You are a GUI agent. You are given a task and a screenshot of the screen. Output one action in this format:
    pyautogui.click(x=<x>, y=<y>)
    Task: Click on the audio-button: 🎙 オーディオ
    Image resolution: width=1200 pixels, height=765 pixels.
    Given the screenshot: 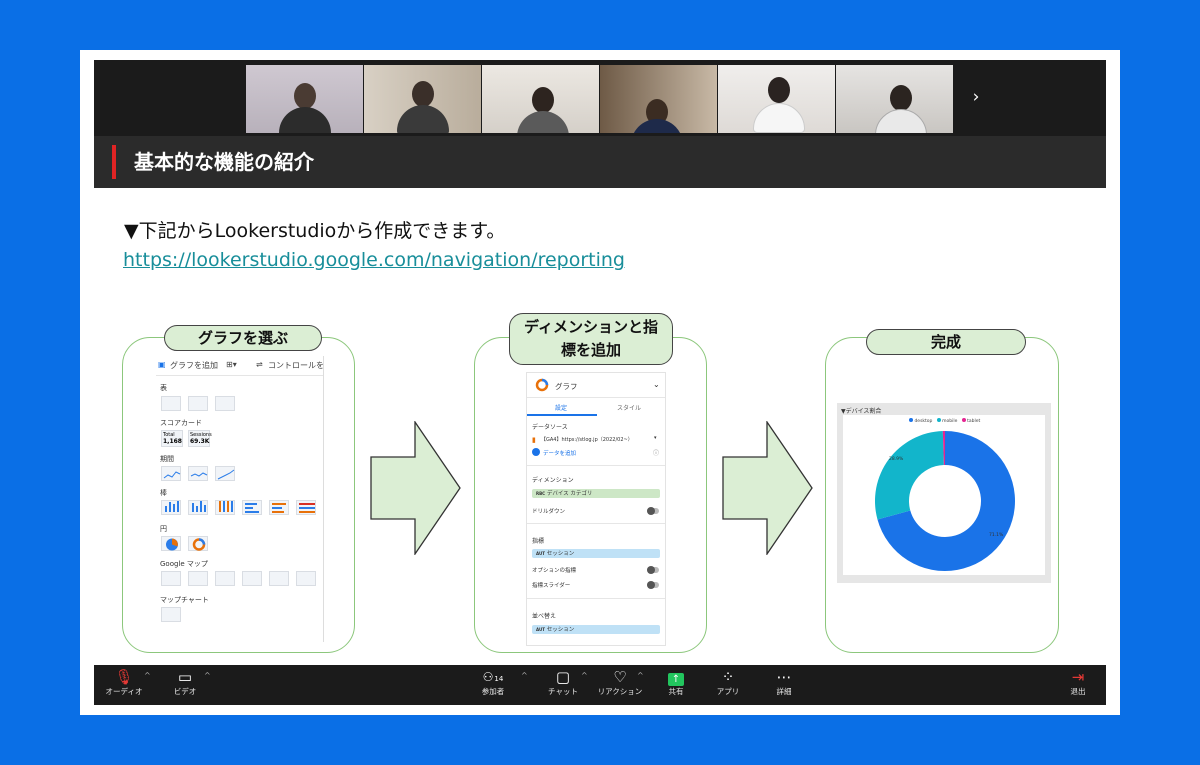 What is the action you would take?
    pyautogui.click(x=124, y=685)
    